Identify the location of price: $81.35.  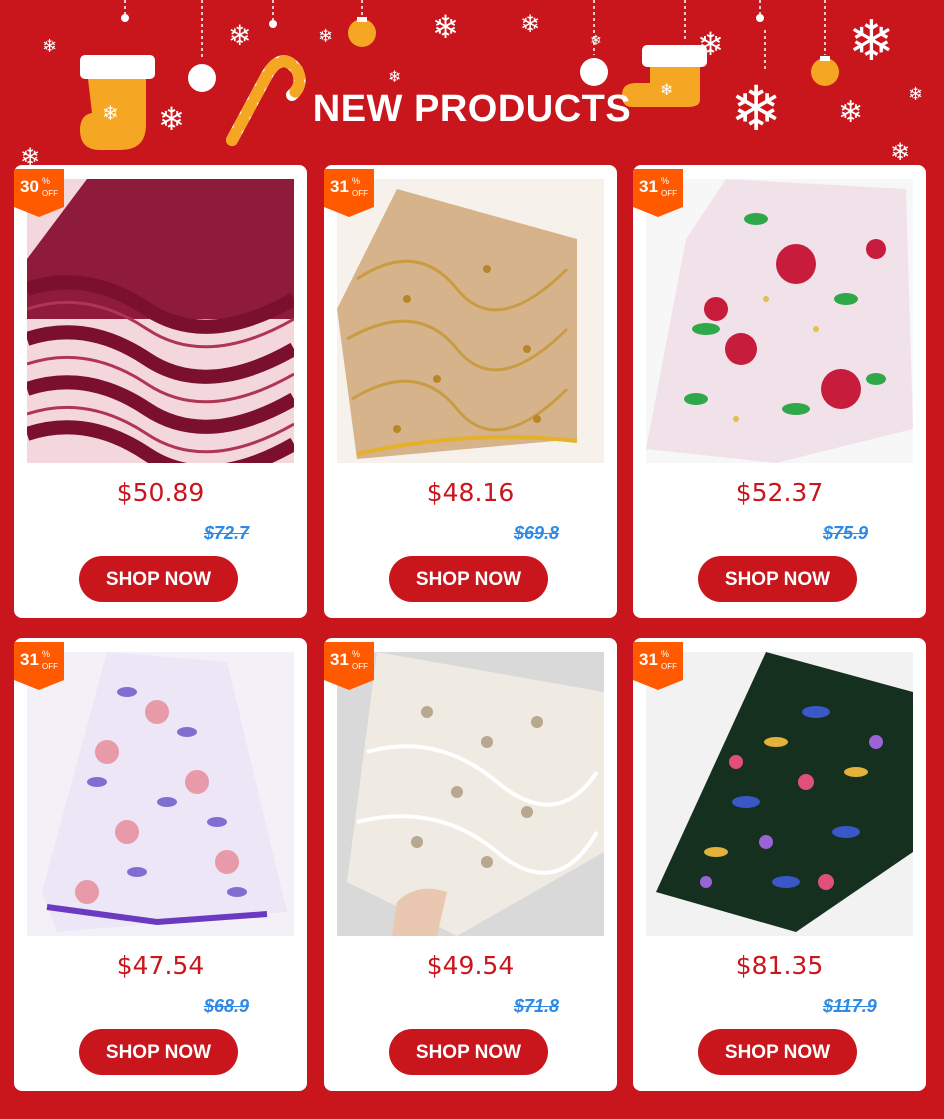
(779, 965).